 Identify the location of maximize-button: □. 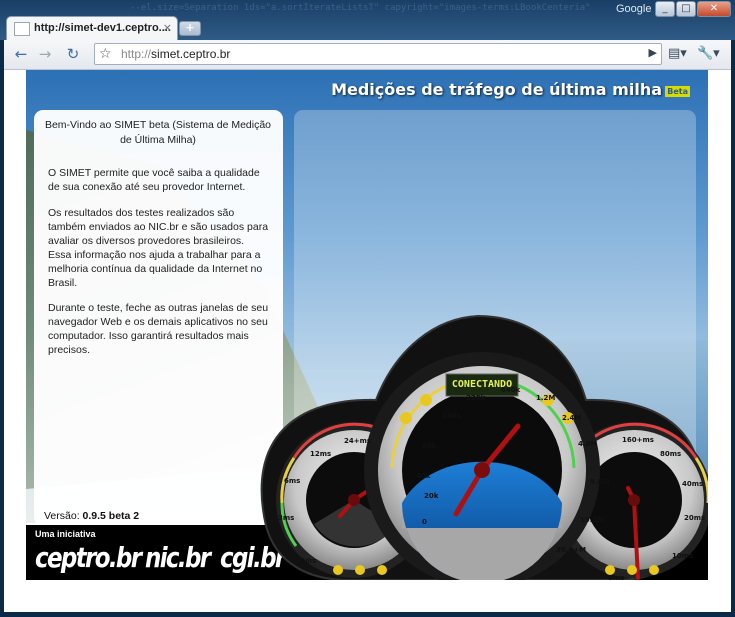
(686, 9).